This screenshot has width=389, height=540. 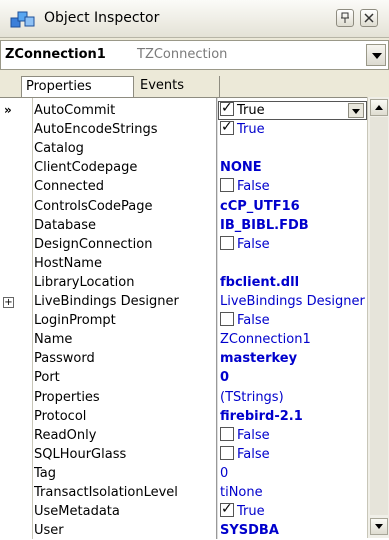 What do you see at coordinates (183, 492) in the screenshot?
I see `property-row: TransactIsolationLevel tiNone` at bounding box center [183, 492].